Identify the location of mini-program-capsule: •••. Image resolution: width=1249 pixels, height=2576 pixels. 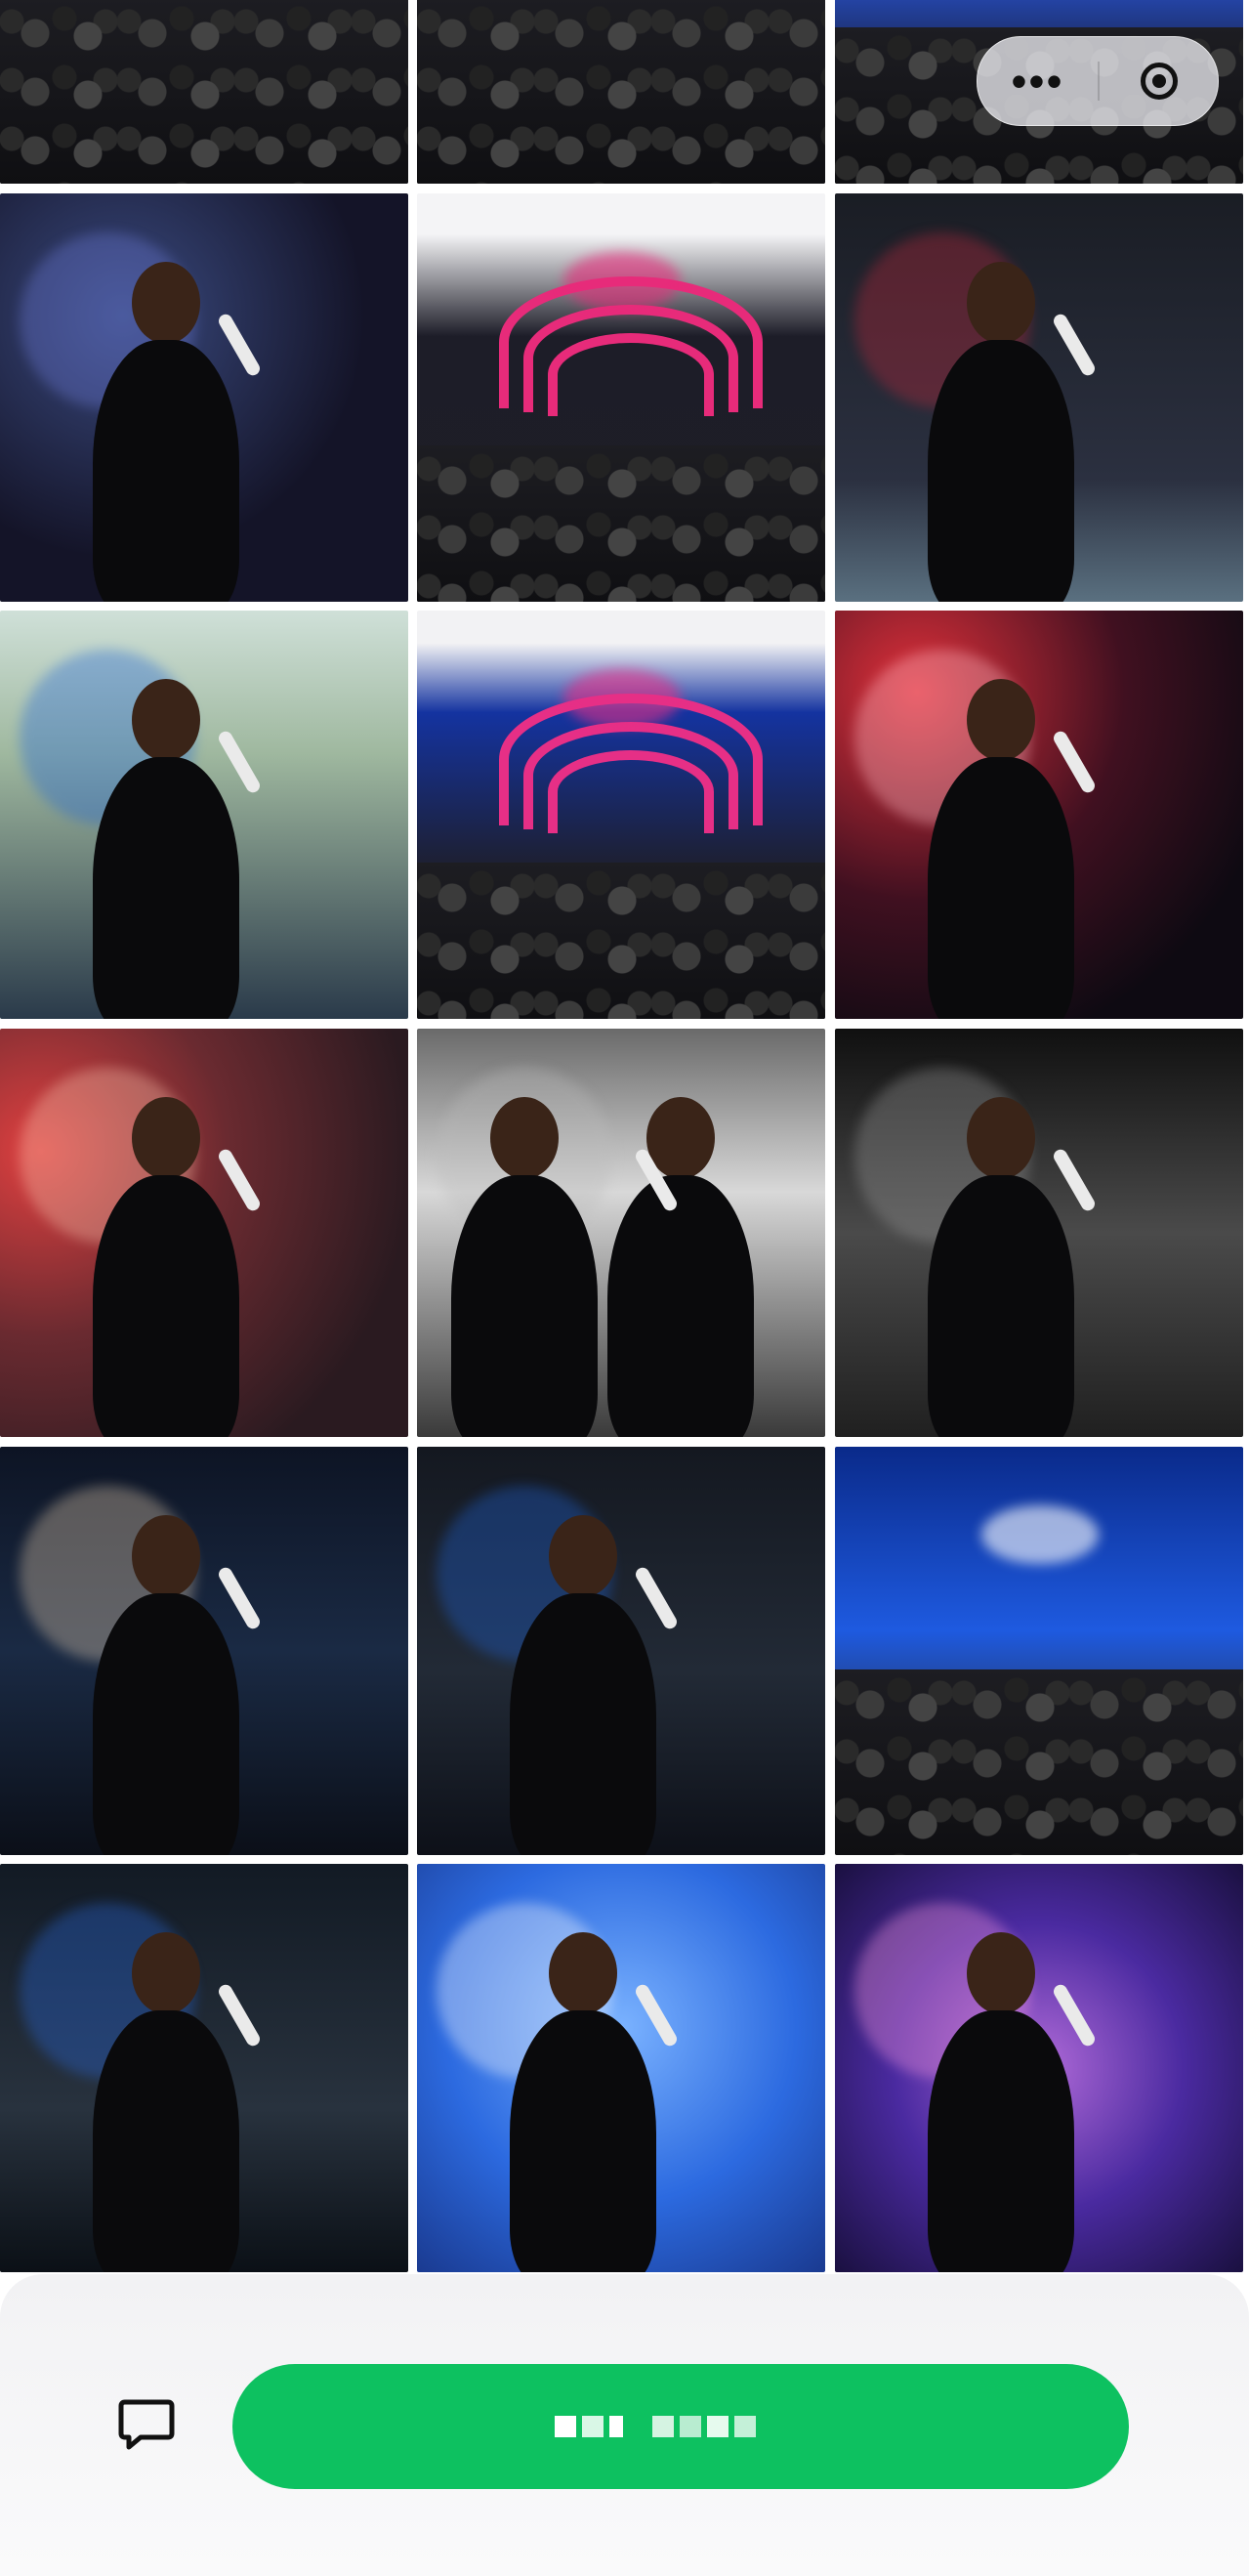
(1098, 81).